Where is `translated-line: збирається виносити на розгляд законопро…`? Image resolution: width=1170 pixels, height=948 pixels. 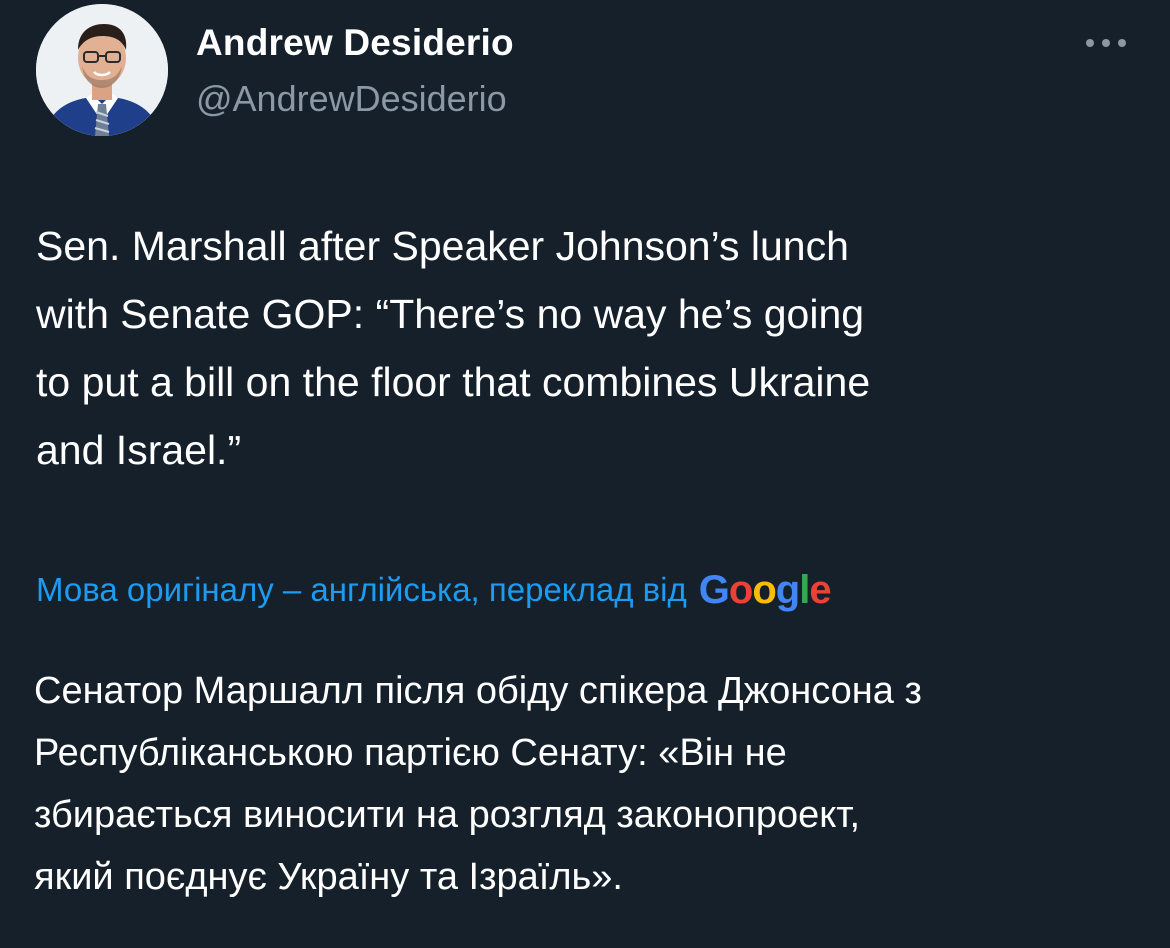
translated-line: збирається виносити на розгляд законопро… is located at coordinates (447, 815).